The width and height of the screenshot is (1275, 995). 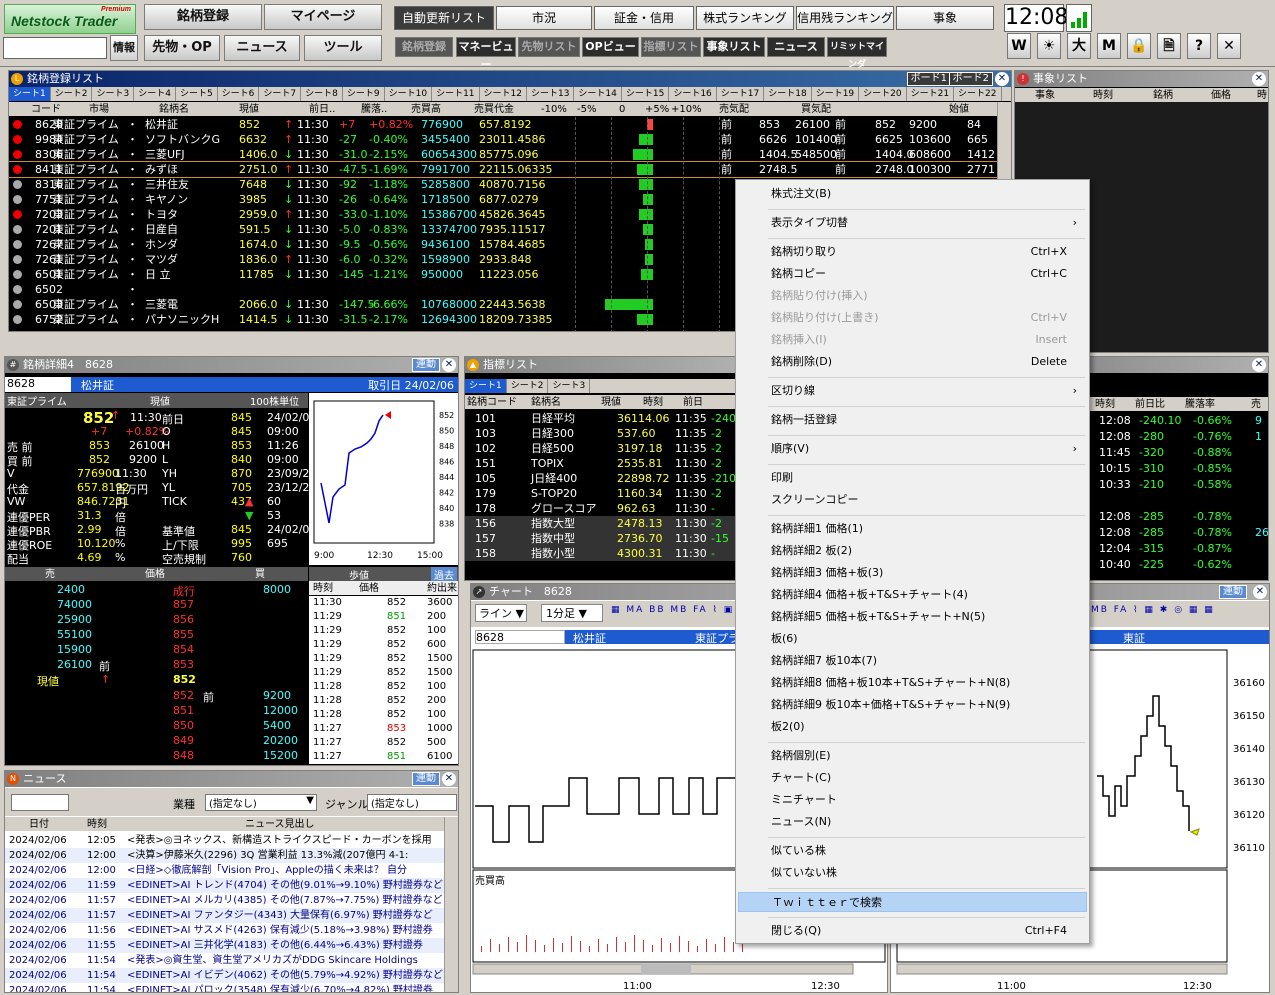 I want to click on sheet-tab: シート1, so click(x=486, y=386).